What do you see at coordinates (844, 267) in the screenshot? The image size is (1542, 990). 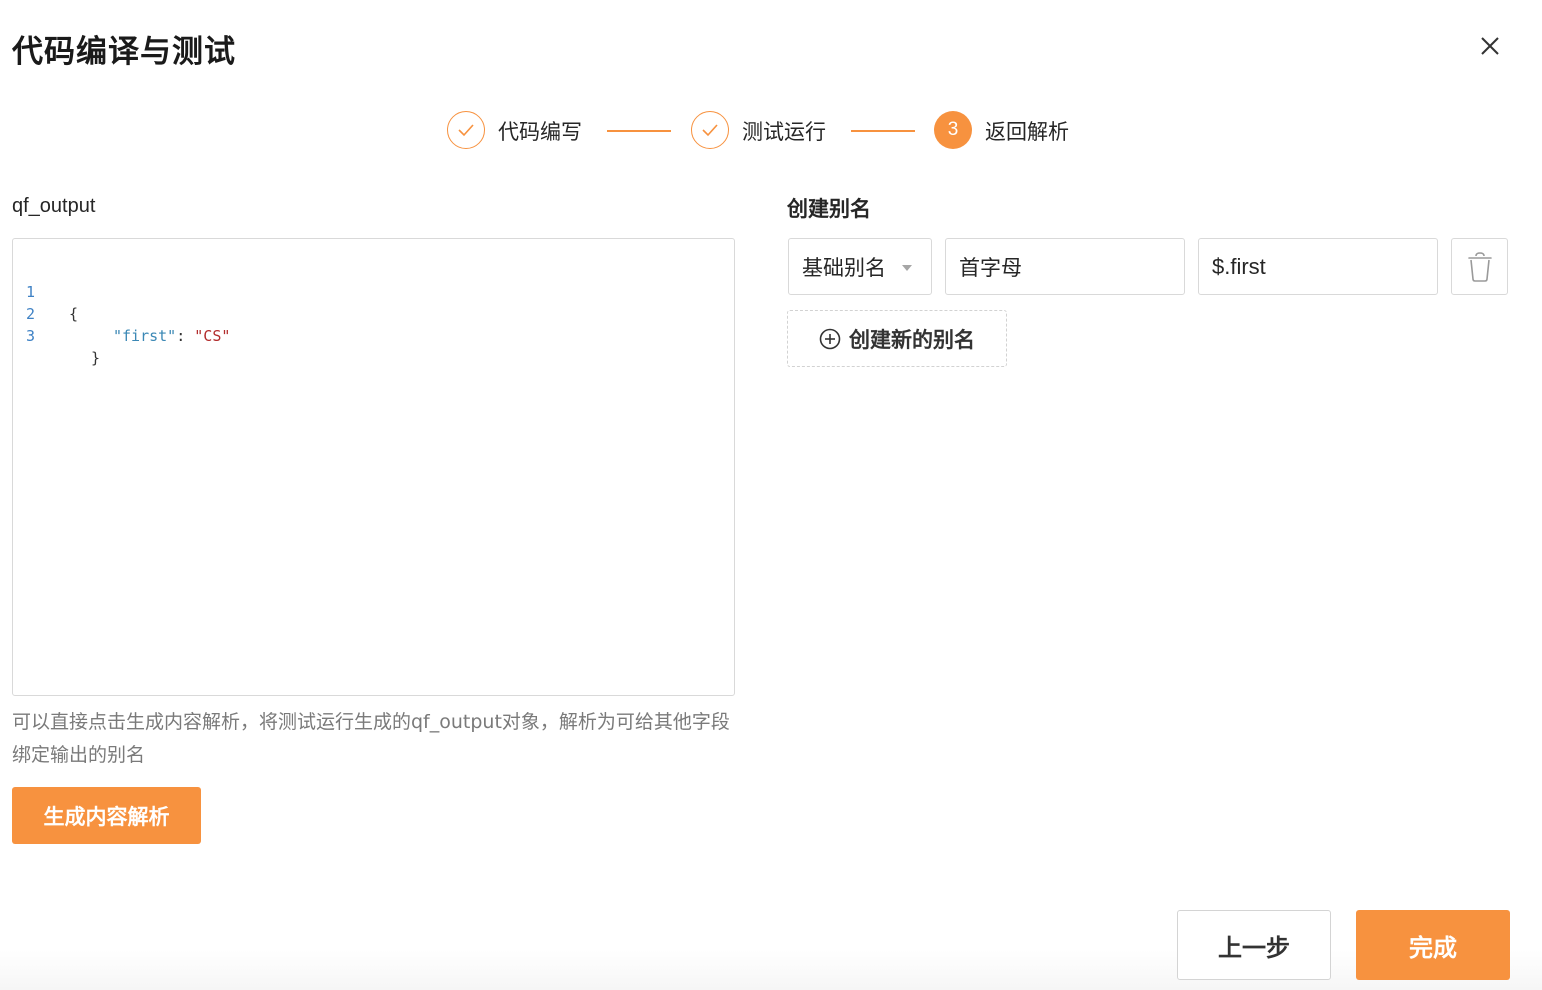 I see `alias-type-value: 基础别名` at bounding box center [844, 267].